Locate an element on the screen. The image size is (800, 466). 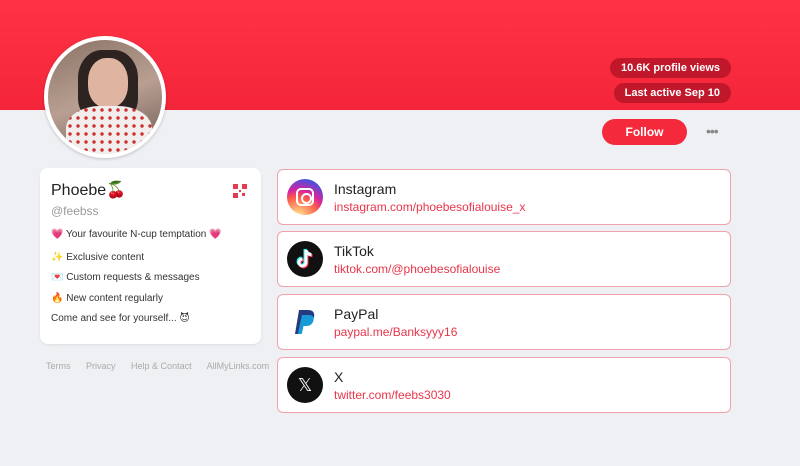
instagram-icon is located at coordinates (305, 197).